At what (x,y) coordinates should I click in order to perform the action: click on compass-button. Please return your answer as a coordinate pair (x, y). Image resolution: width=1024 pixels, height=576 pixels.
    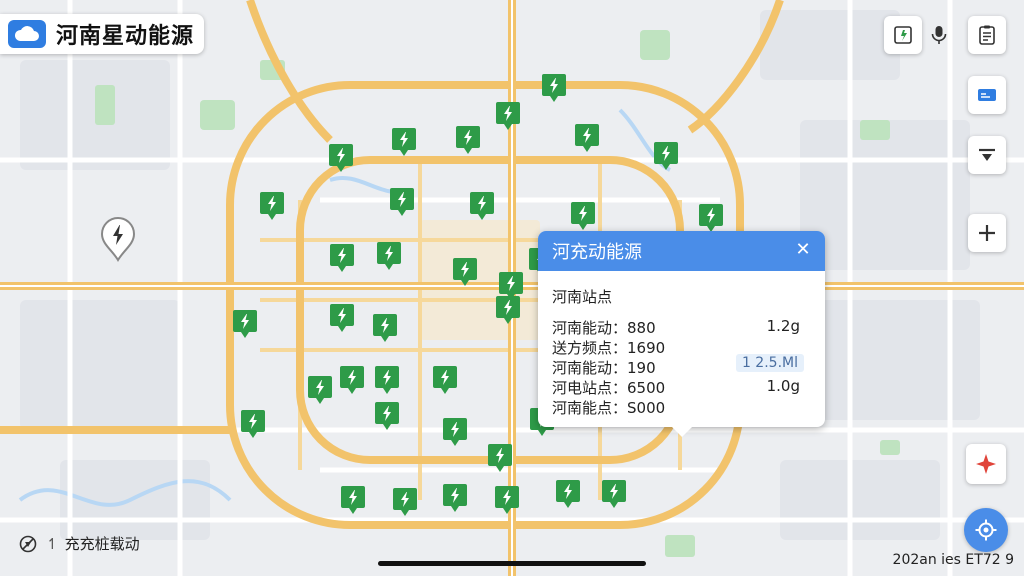
    Looking at the image, I should click on (986, 464).